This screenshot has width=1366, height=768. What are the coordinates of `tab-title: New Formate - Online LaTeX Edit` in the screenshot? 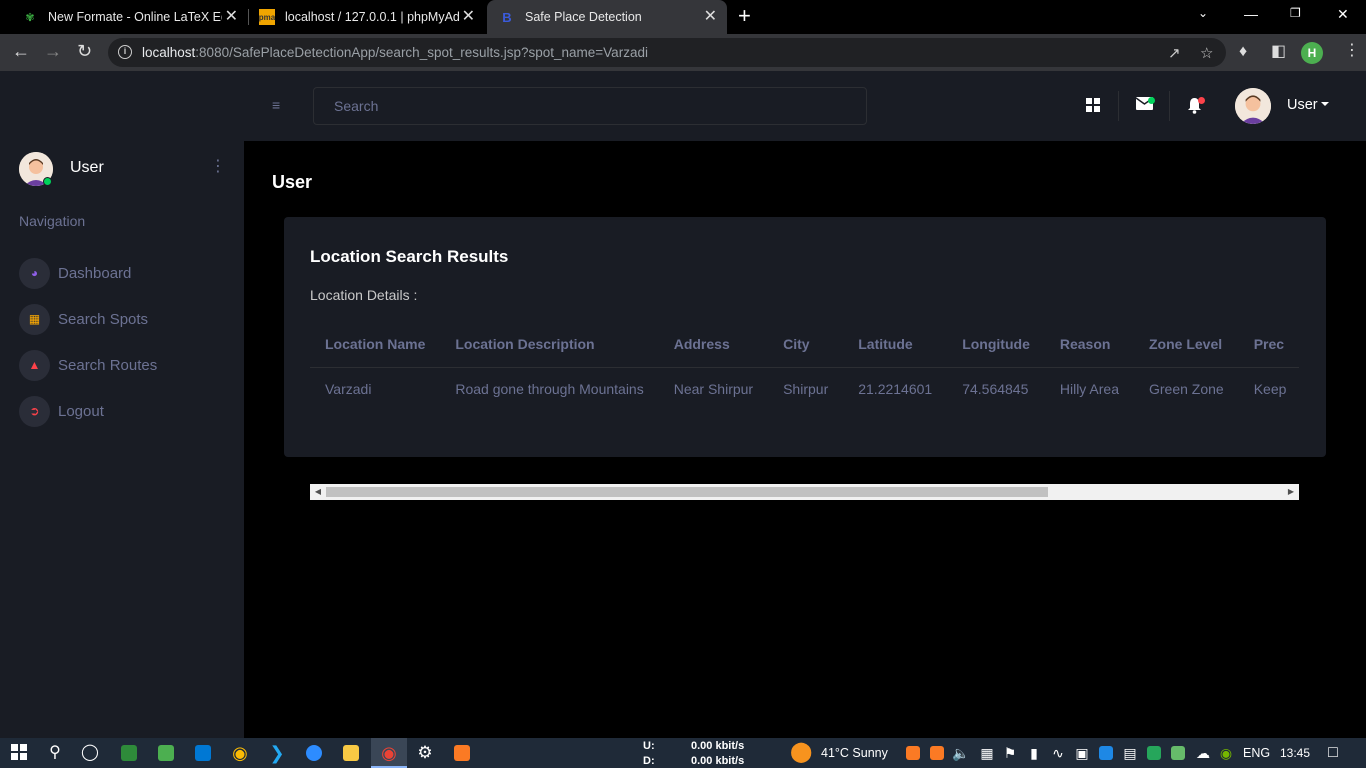 It's located at (135, 17).